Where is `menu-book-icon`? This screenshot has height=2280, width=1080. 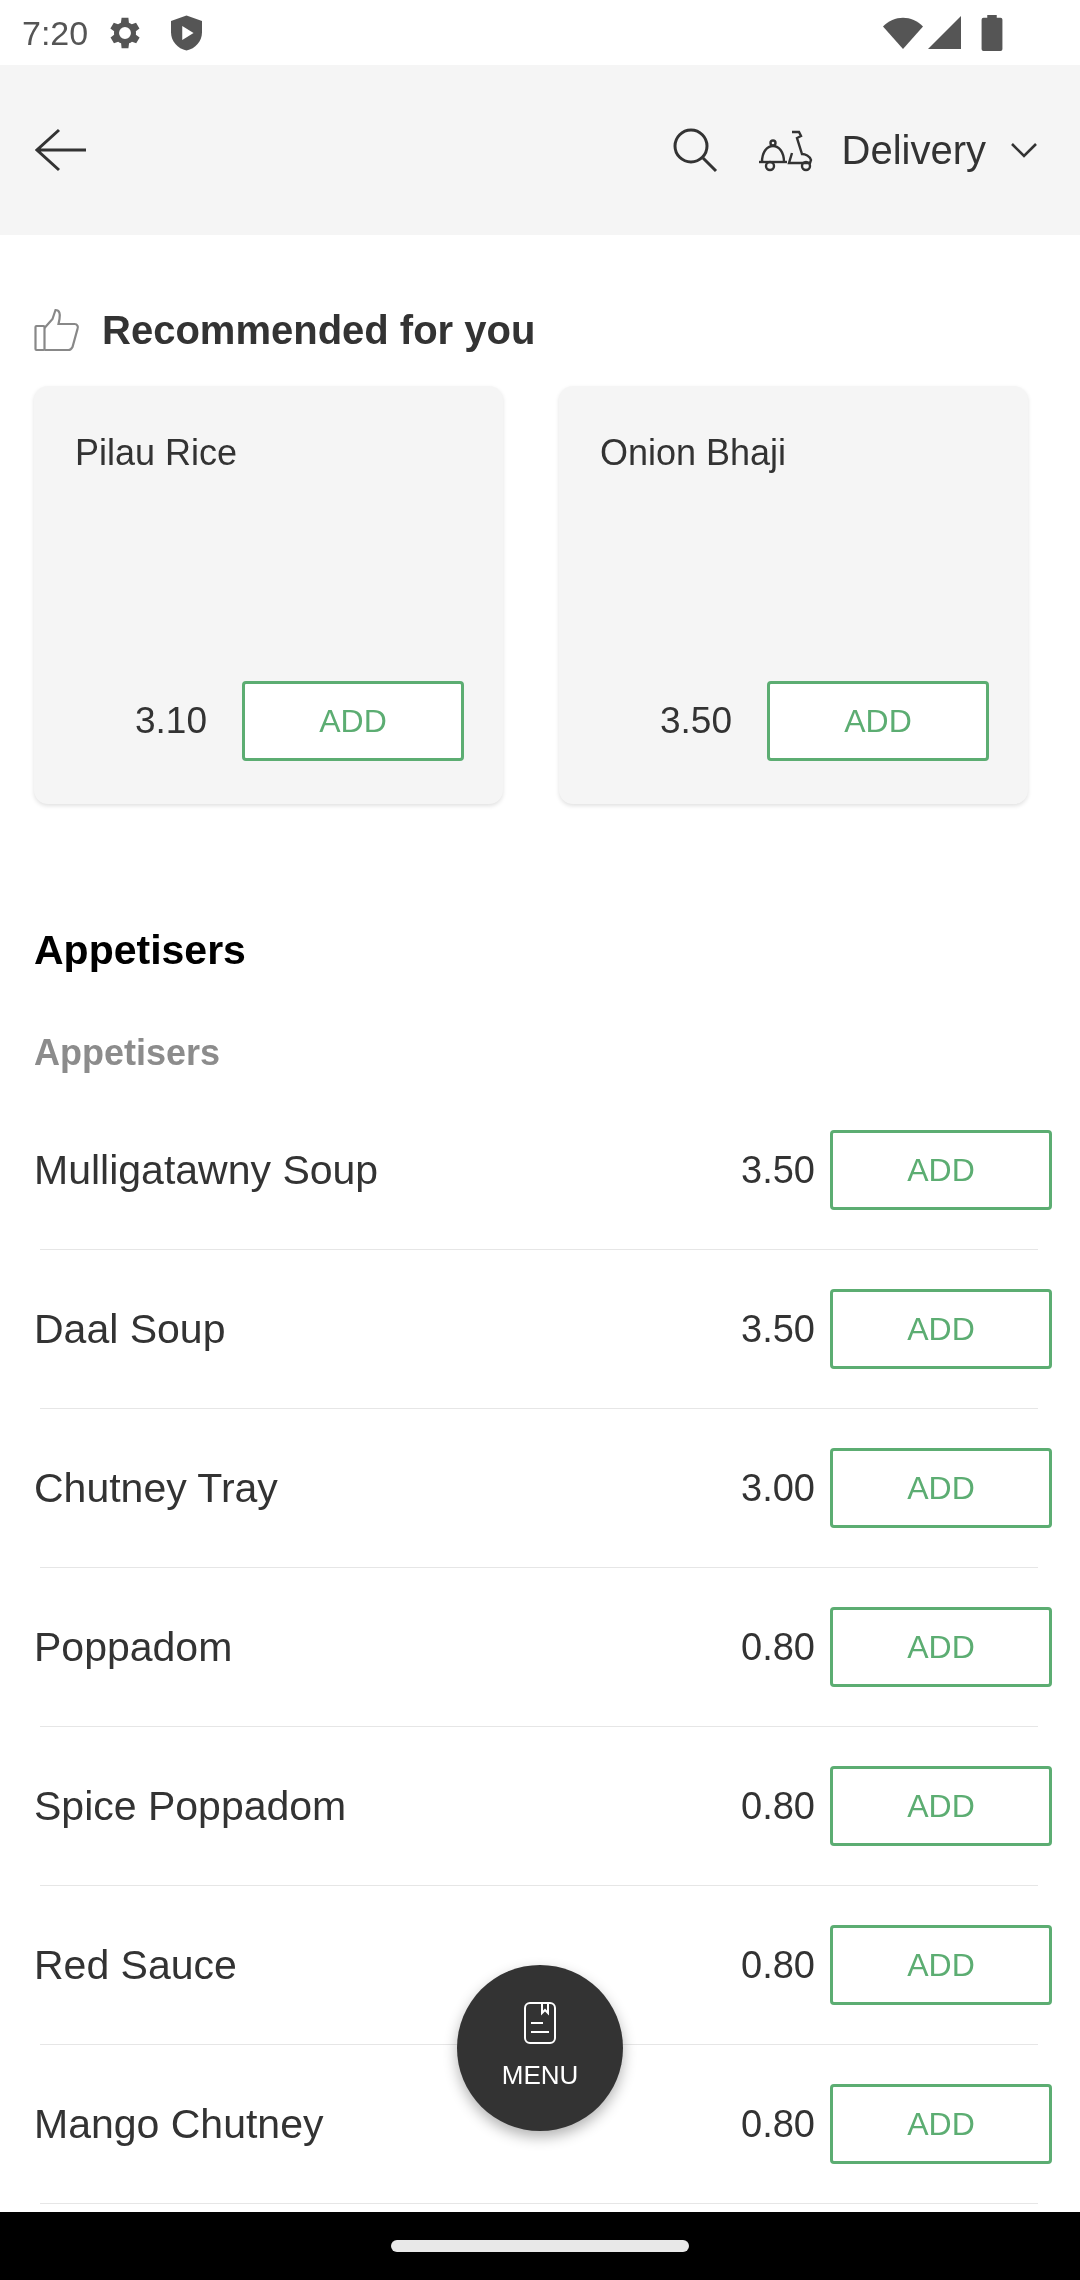 menu-book-icon is located at coordinates (540, 2022).